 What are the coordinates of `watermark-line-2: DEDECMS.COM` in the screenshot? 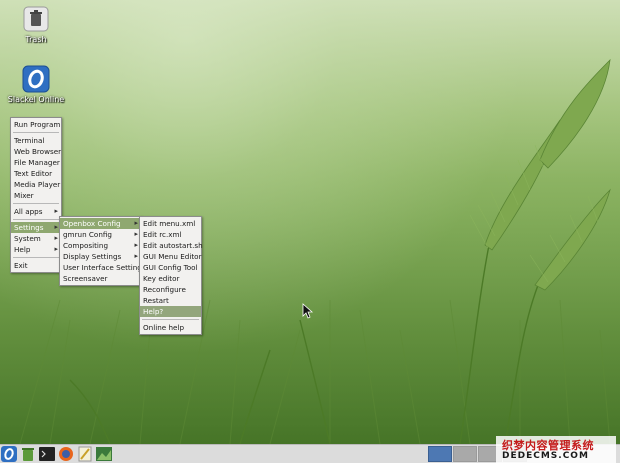 It's located at (545, 456).